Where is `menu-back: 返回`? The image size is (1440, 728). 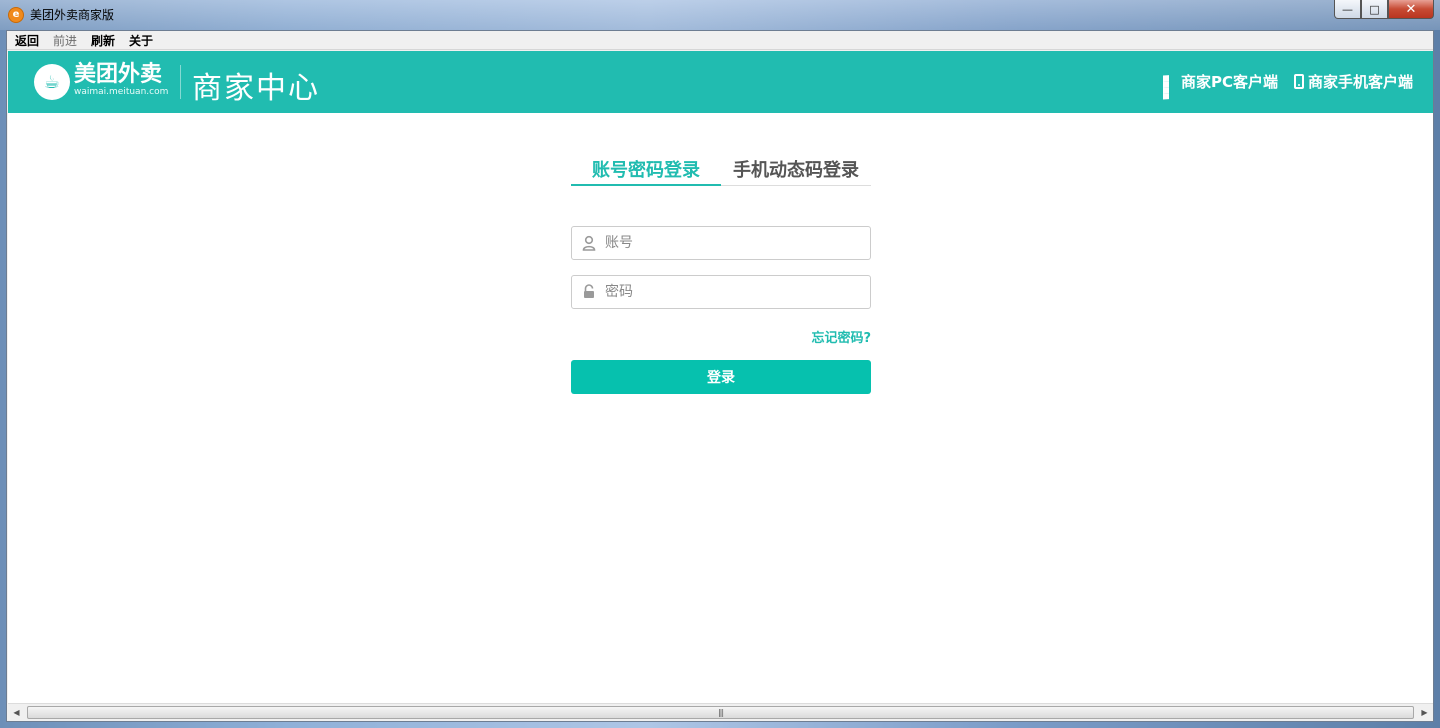
menu-back: 返回 is located at coordinates (27, 40).